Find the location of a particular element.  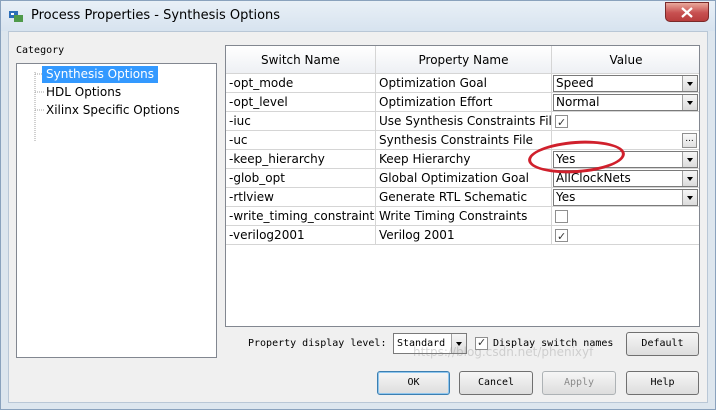

category-label: Category is located at coordinates (40, 50).